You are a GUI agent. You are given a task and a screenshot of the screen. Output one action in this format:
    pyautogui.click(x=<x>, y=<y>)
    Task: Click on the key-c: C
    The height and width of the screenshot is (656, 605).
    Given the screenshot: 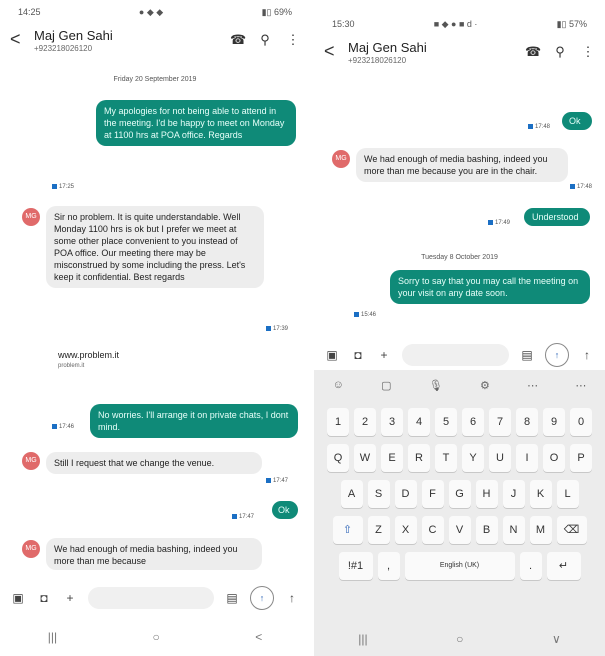 What is the action you would take?
    pyautogui.click(x=432, y=530)
    